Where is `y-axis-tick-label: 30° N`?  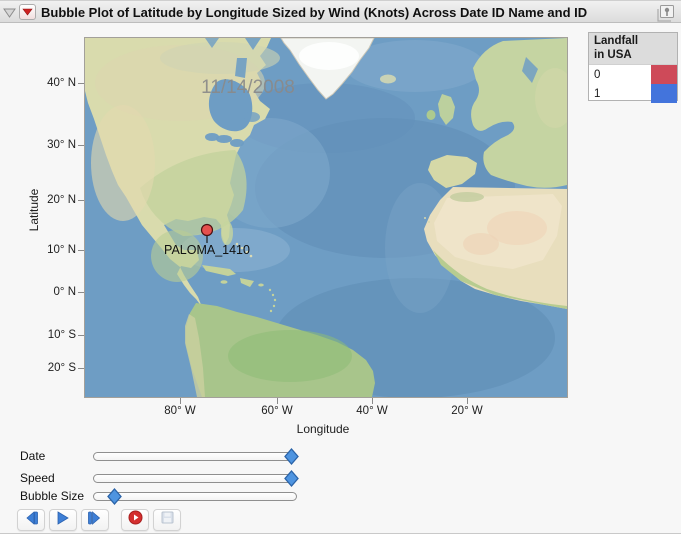 y-axis-tick-label: 30° N is located at coordinates (61, 145).